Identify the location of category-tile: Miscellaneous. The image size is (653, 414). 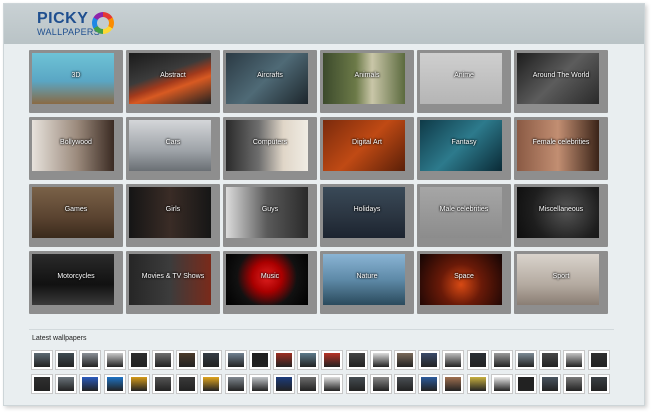
(561, 215).